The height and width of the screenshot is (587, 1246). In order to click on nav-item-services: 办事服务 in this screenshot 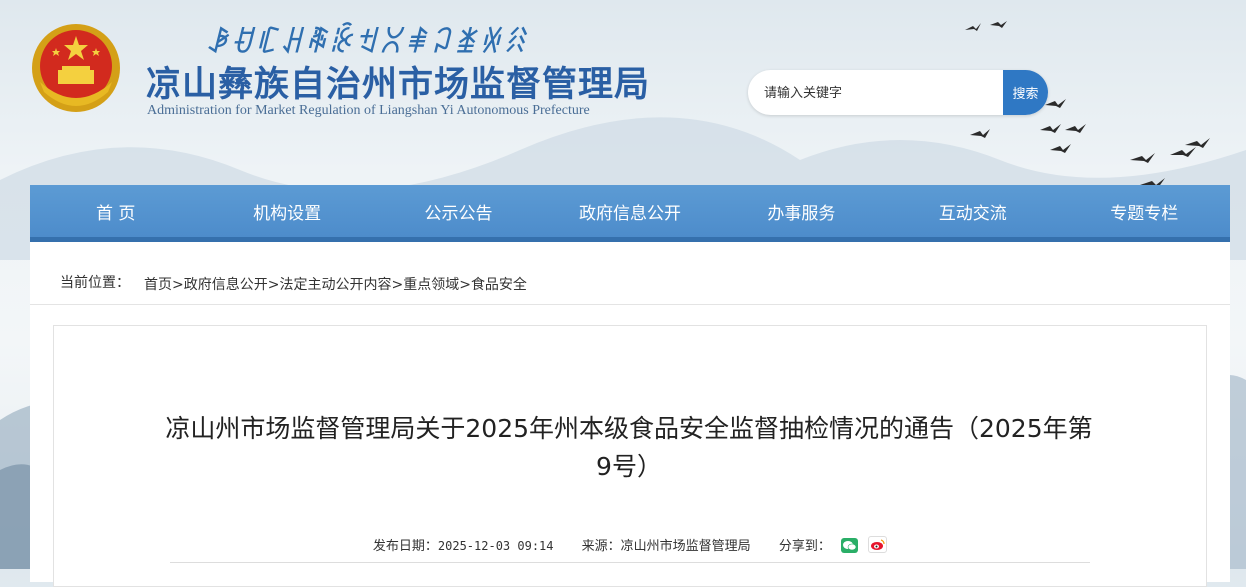, I will do `click(801, 211)`.